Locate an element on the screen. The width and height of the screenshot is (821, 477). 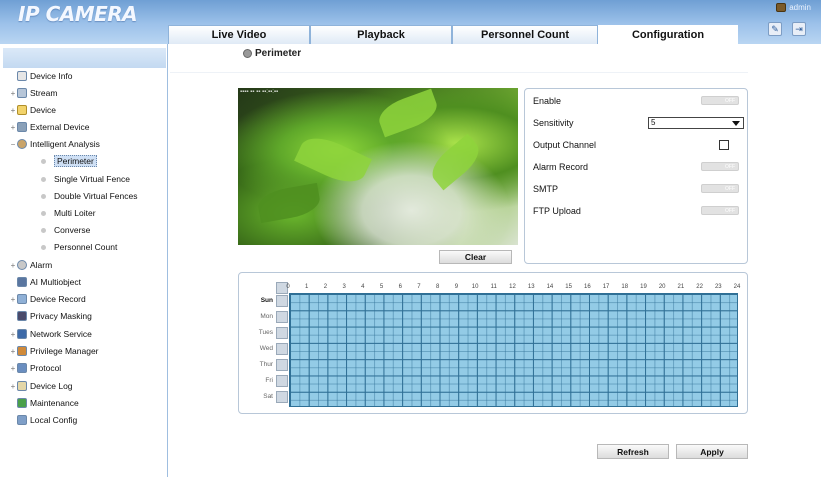
user-info: admin is located at coordinates (793, 7).